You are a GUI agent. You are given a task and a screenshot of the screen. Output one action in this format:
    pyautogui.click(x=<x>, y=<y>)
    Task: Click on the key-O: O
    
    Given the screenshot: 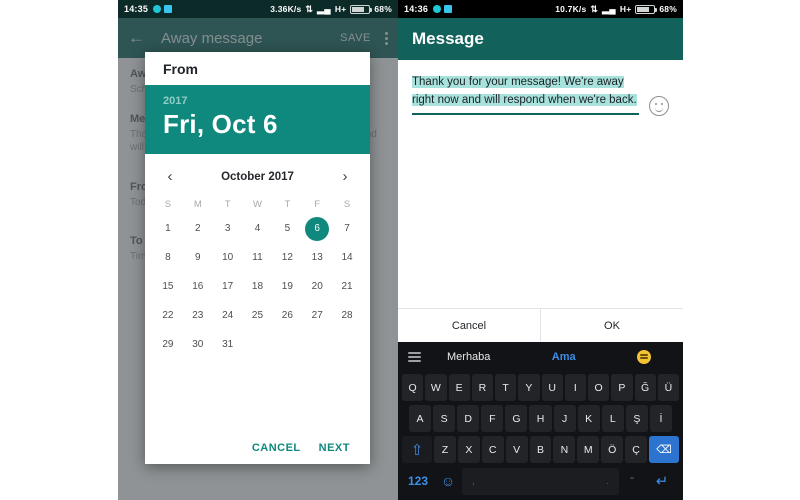 What is the action you would take?
    pyautogui.click(x=599, y=387)
    